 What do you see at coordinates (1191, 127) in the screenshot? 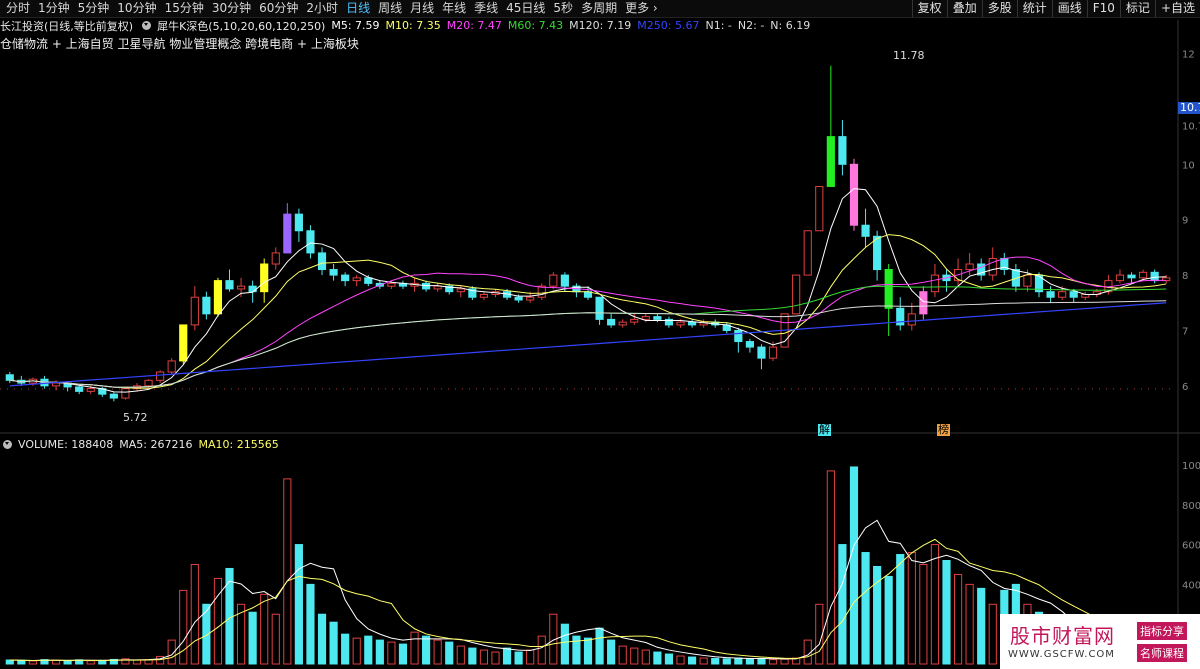
I see `price-axis-tick: 10.7` at bounding box center [1191, 127].